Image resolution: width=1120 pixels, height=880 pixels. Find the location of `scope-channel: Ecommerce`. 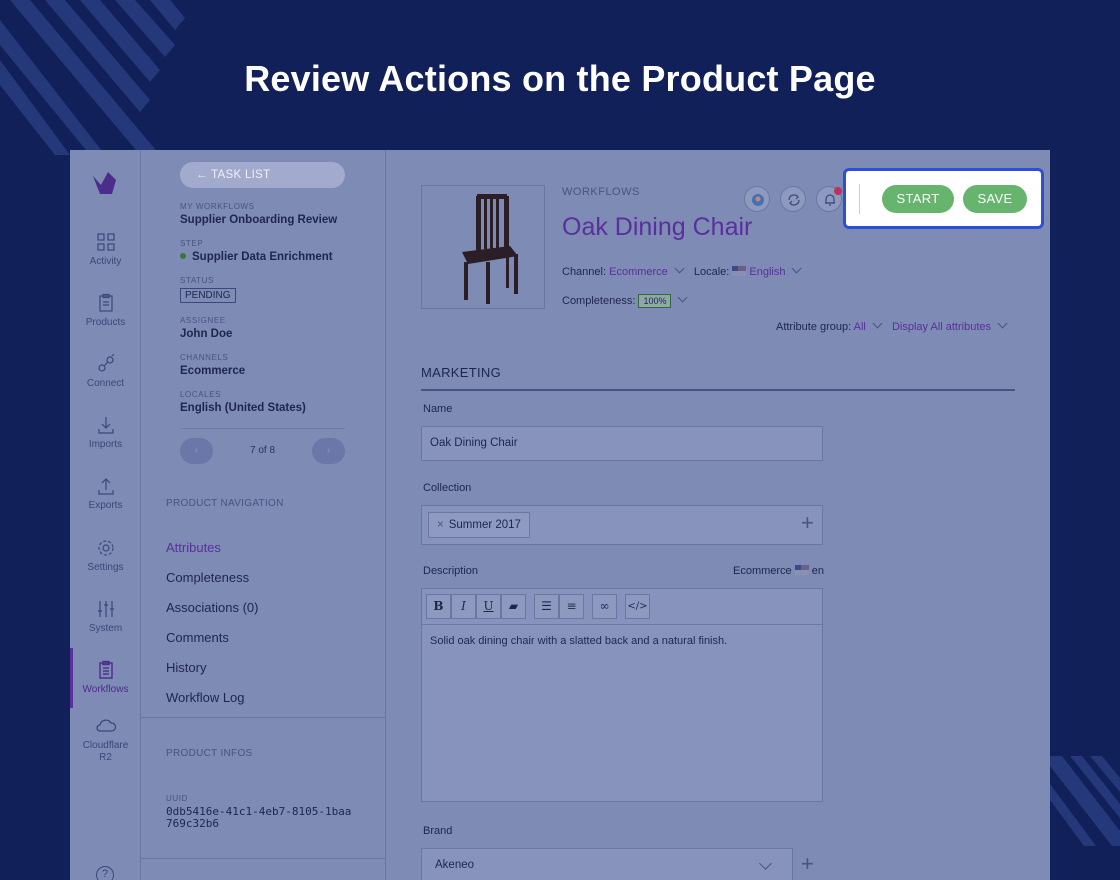

scope-channel: Ecommerce is located at coordinates (762, 571).